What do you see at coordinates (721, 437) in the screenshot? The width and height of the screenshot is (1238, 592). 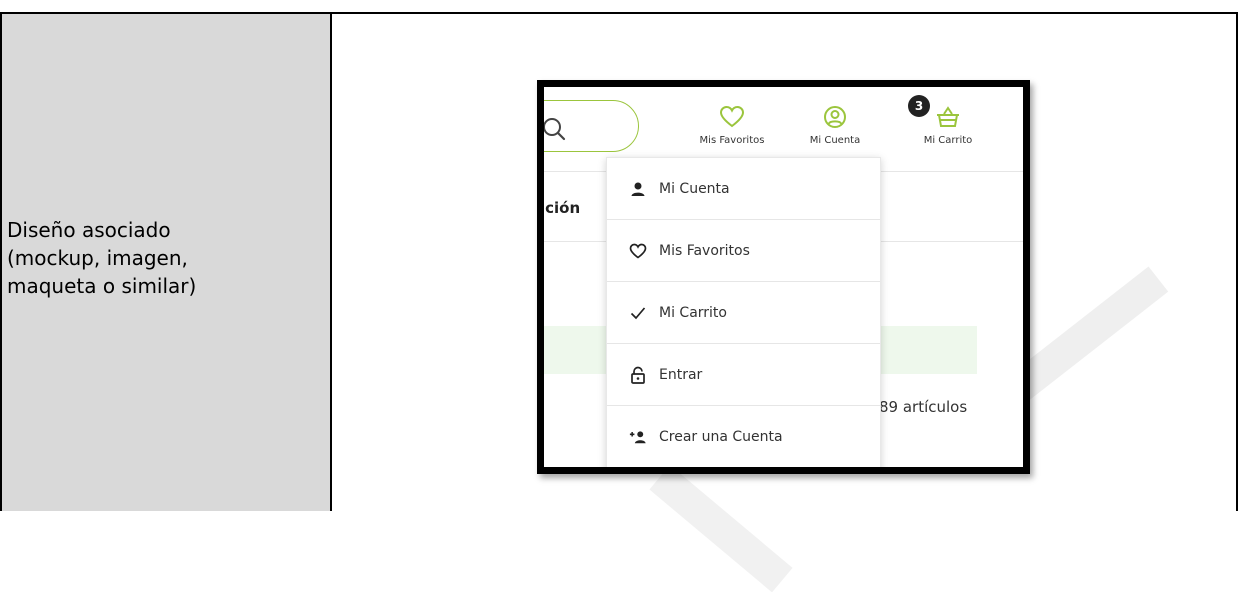 I see `menu-item-label: Crear una Cuenta` at bounding box center [721, 437].